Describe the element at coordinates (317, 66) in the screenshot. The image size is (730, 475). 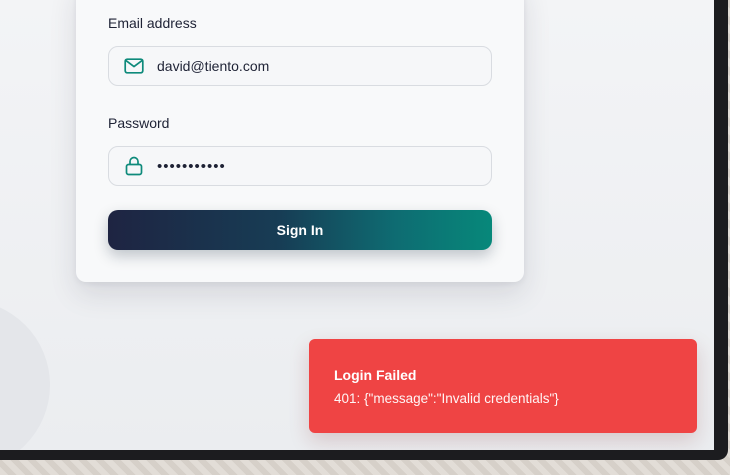
I see `email-input: david@tiento.com` at that location.